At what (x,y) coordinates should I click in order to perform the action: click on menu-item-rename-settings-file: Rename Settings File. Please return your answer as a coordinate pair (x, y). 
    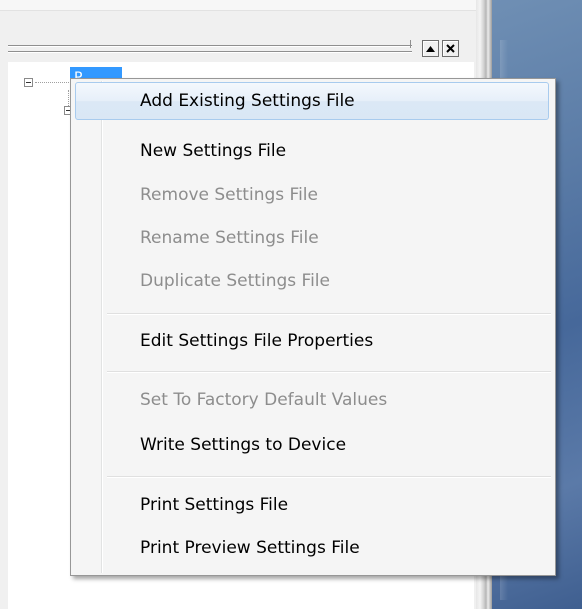
    Looking at the image, I should click on (229, 238).